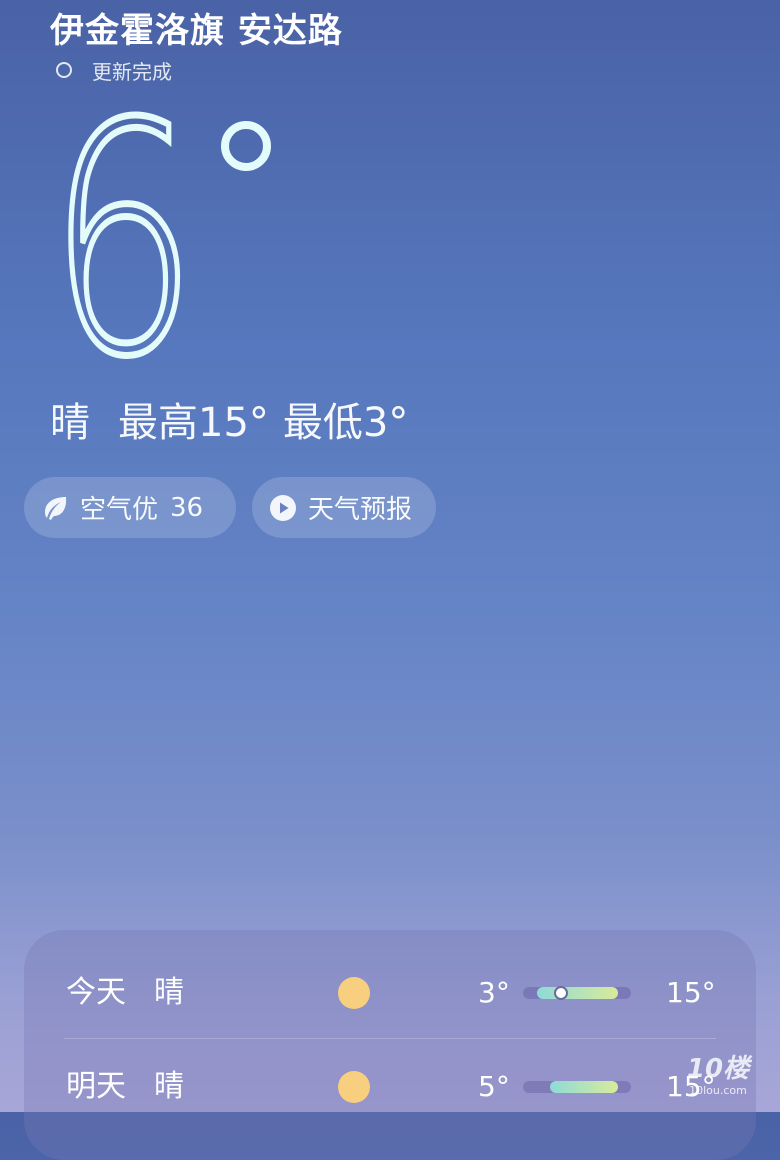 This screenshot has height=1160, width=780. I want to click on air-quality-chip: 空气优 36, so click(130, 507).